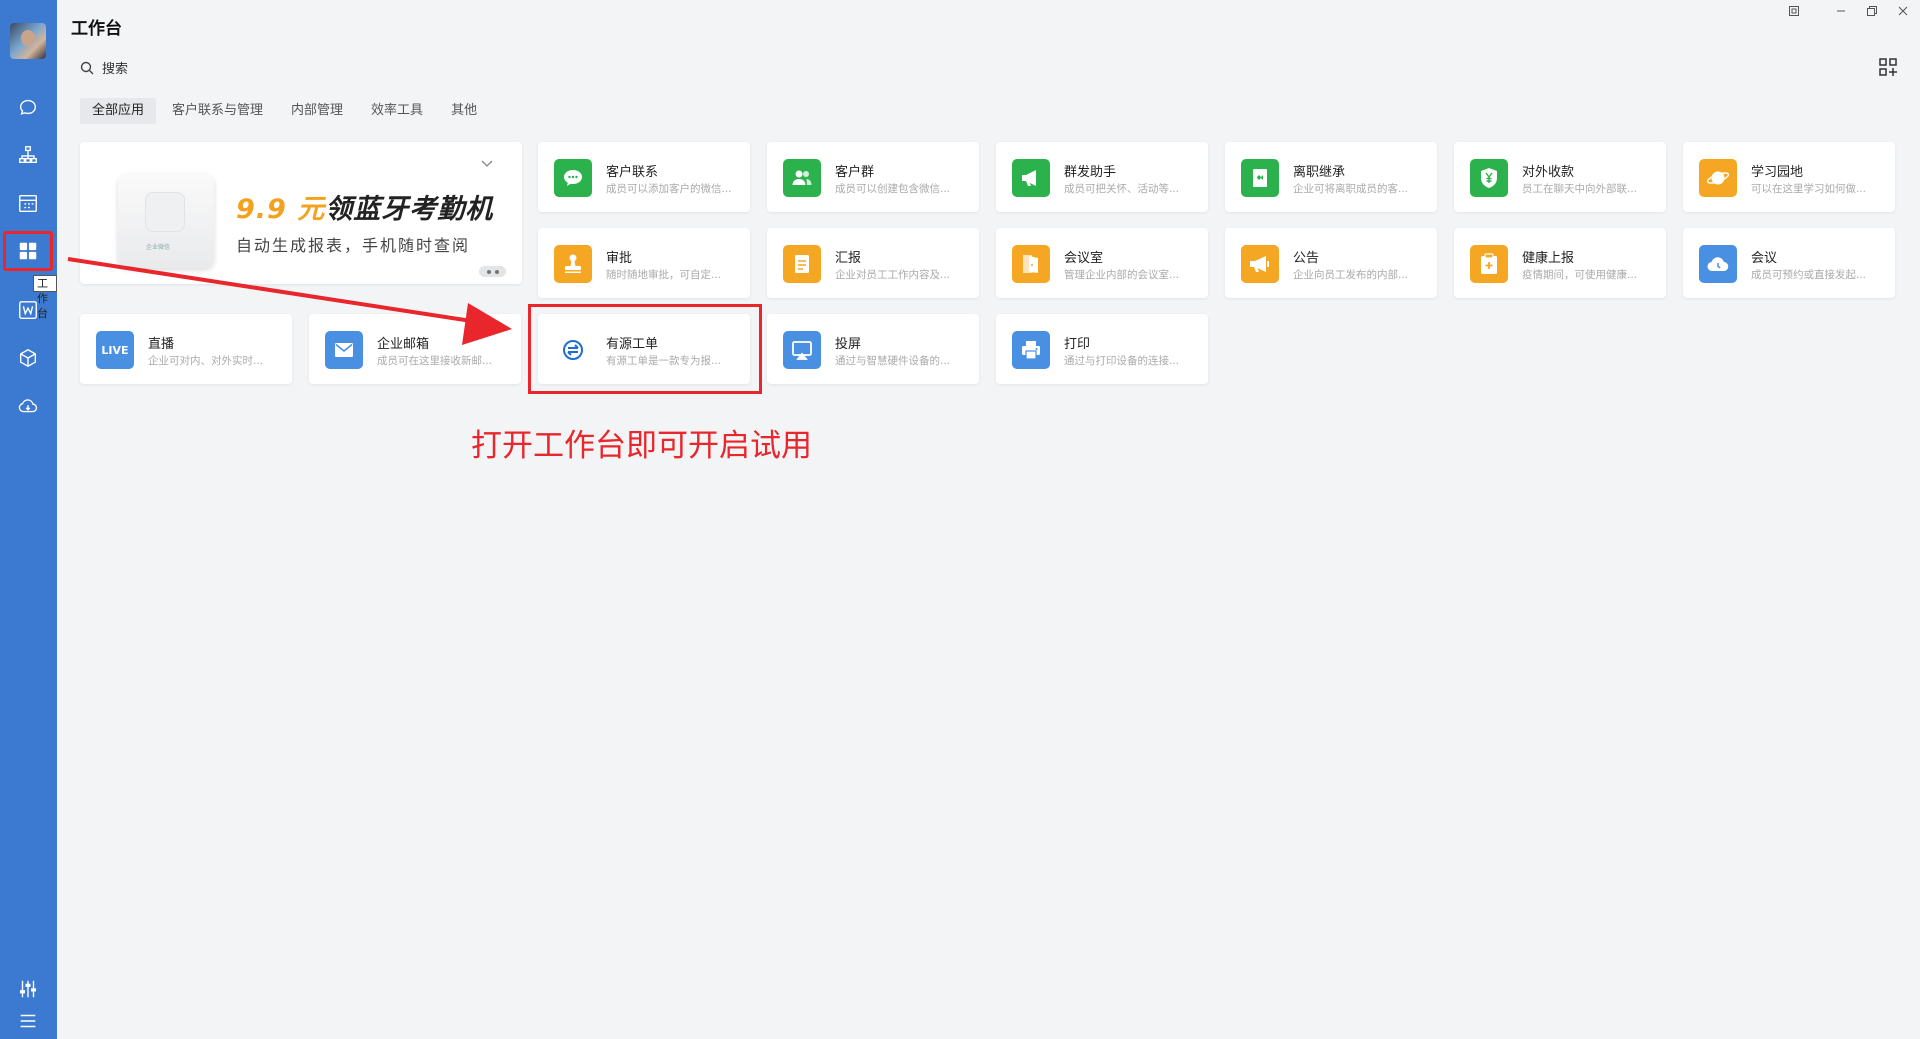  What do you see at coordinates (28, 203) in the screenshot?
I see `calendar-icon` at bounding box center [28, 203].